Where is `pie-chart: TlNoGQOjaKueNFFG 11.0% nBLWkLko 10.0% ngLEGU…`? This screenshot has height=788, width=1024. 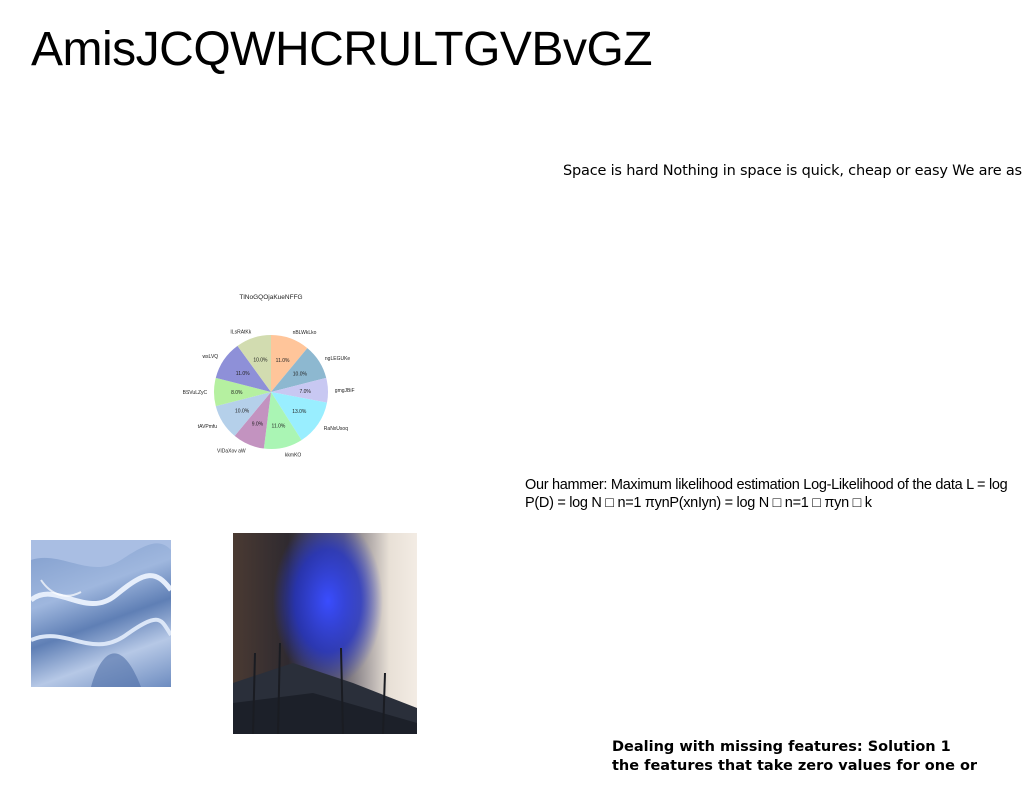
pie-chart: TlNoGQOjaKueNFFG 11.0% nBLWkLko 10.0% ngLEGU… is located at coordinates (270, 385).